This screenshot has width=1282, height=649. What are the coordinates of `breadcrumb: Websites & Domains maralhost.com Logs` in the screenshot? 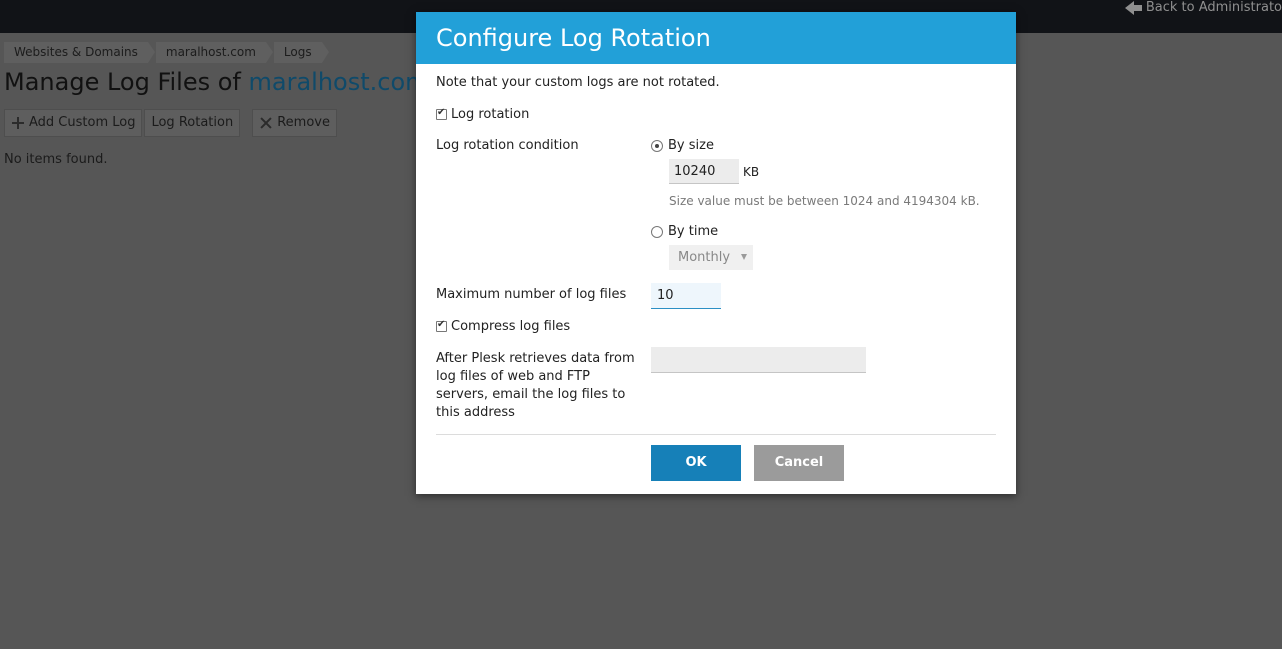 It's located at (166, 52).